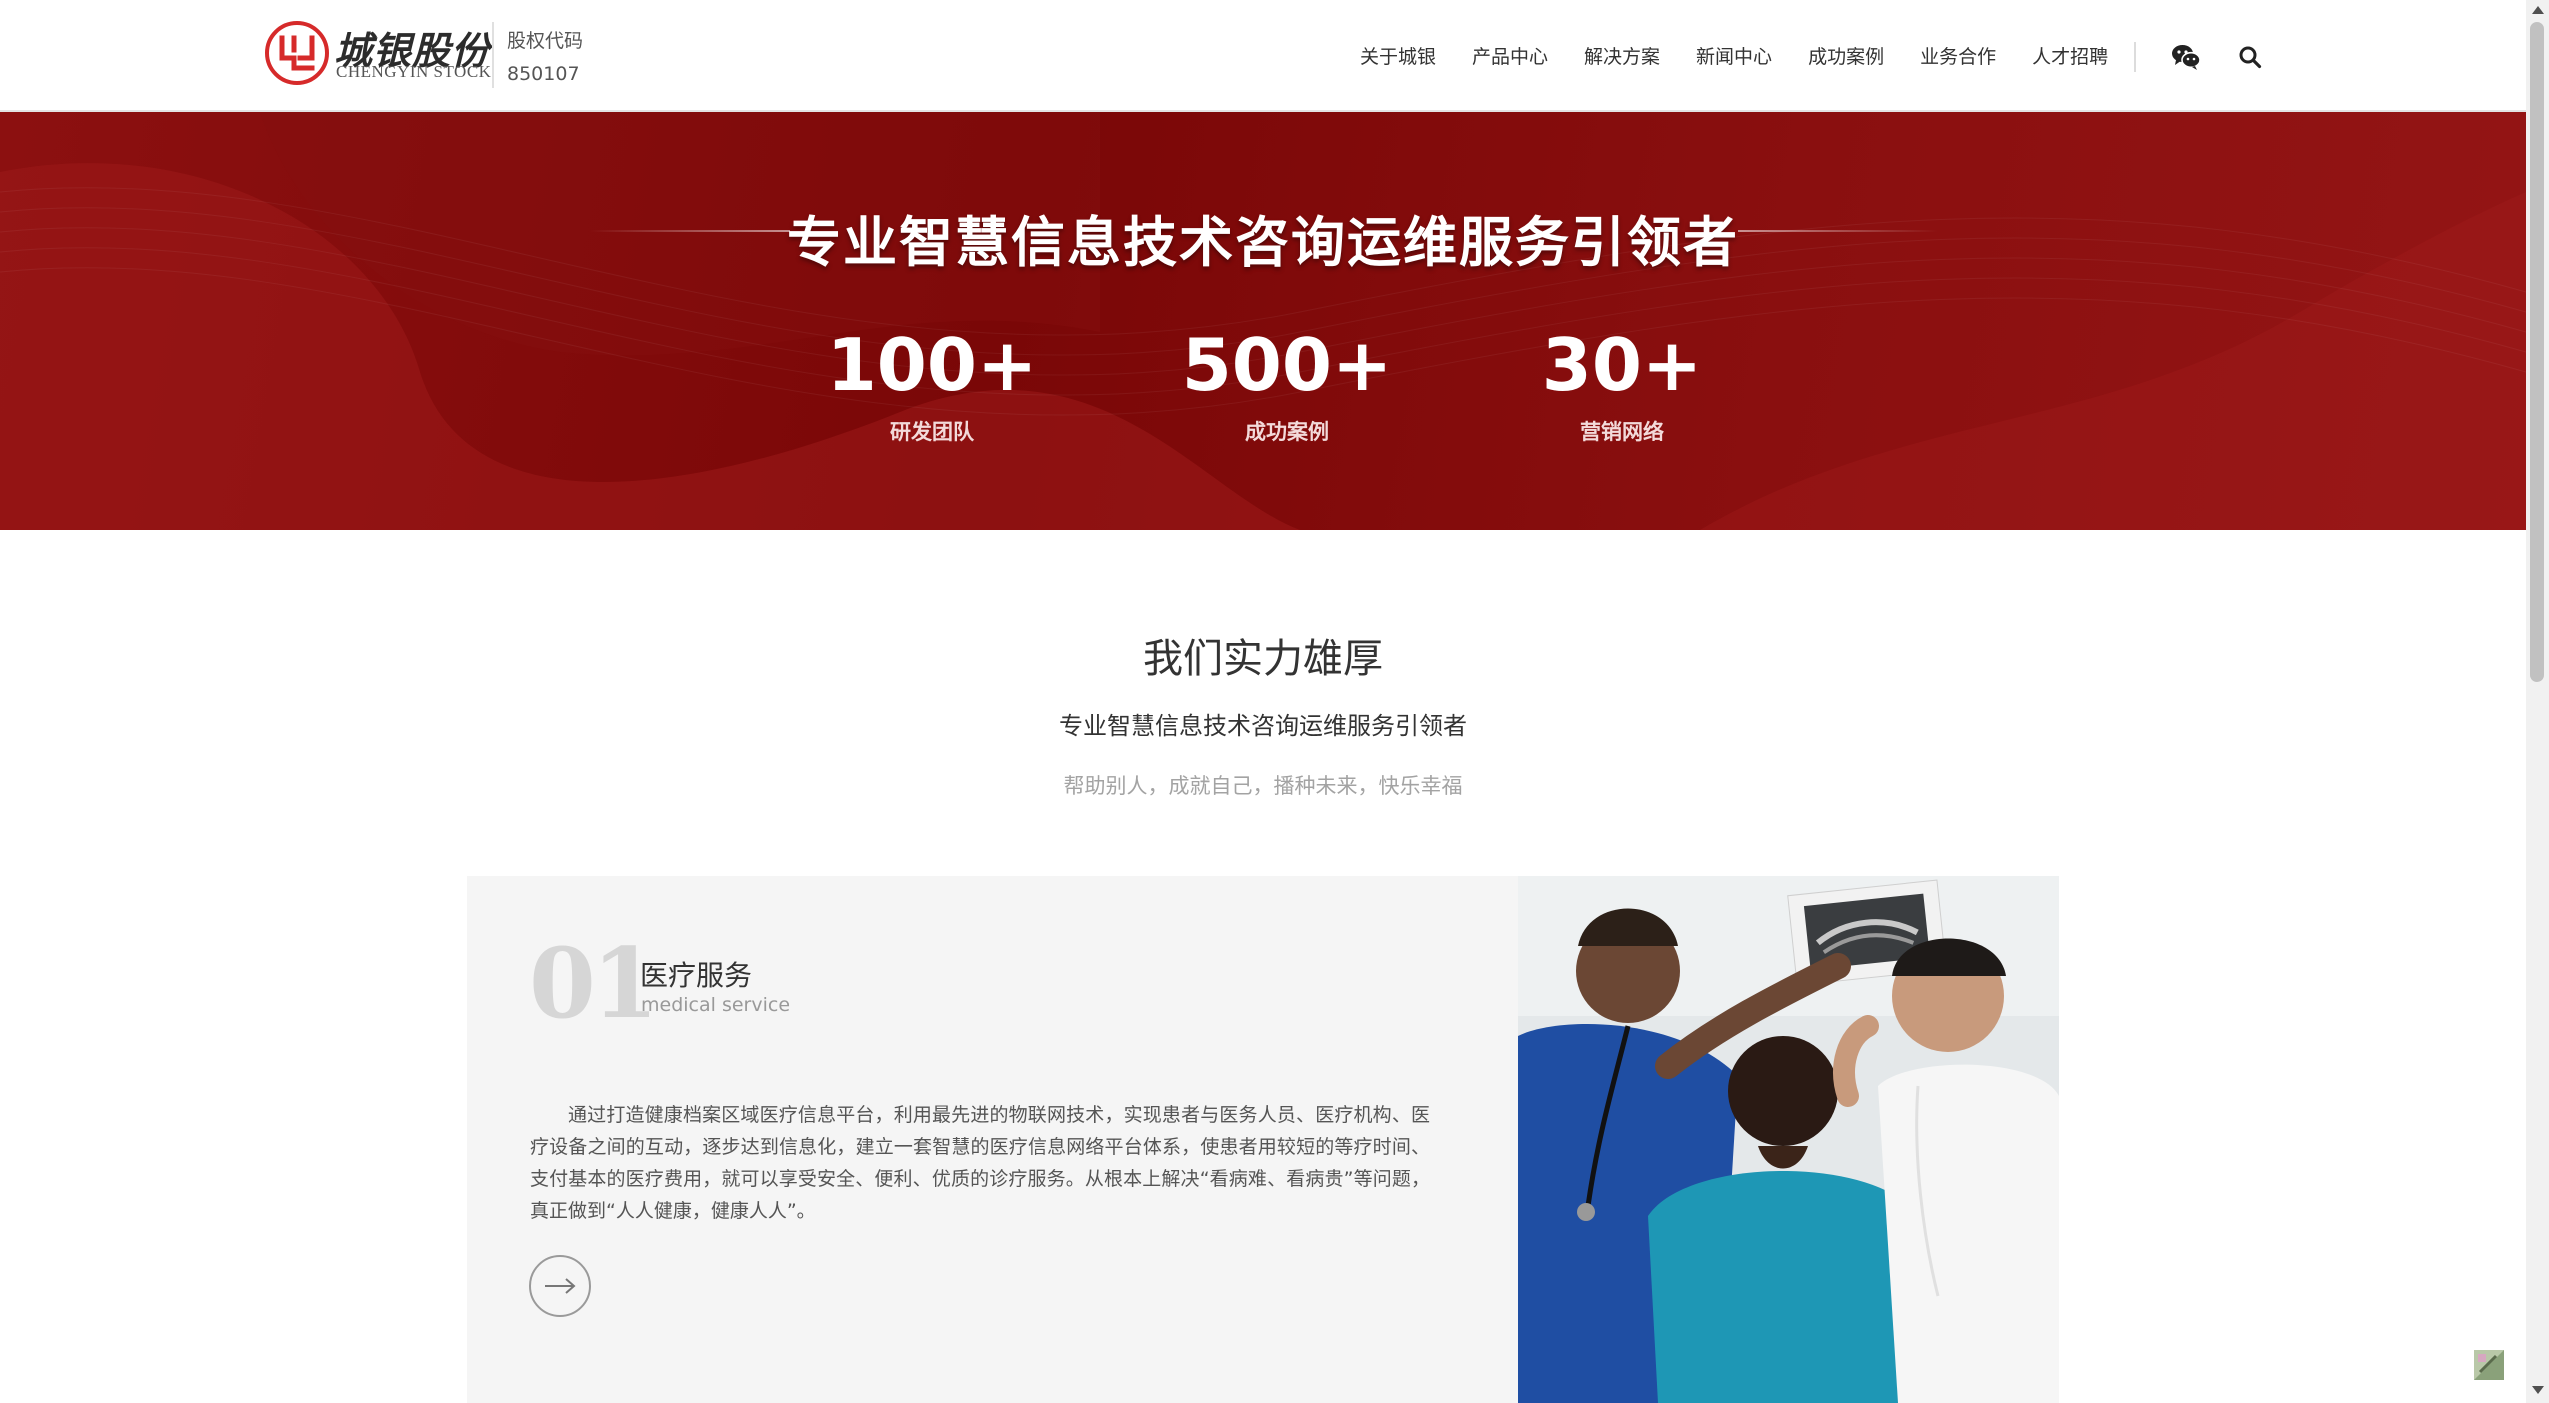 The height and width of the screenshot is (1403, 2549). What do you see at coordinates (1510, 57) in the screenshot?
I see `nav-item-products: 产品中心` at bounding box center [1510, 57].